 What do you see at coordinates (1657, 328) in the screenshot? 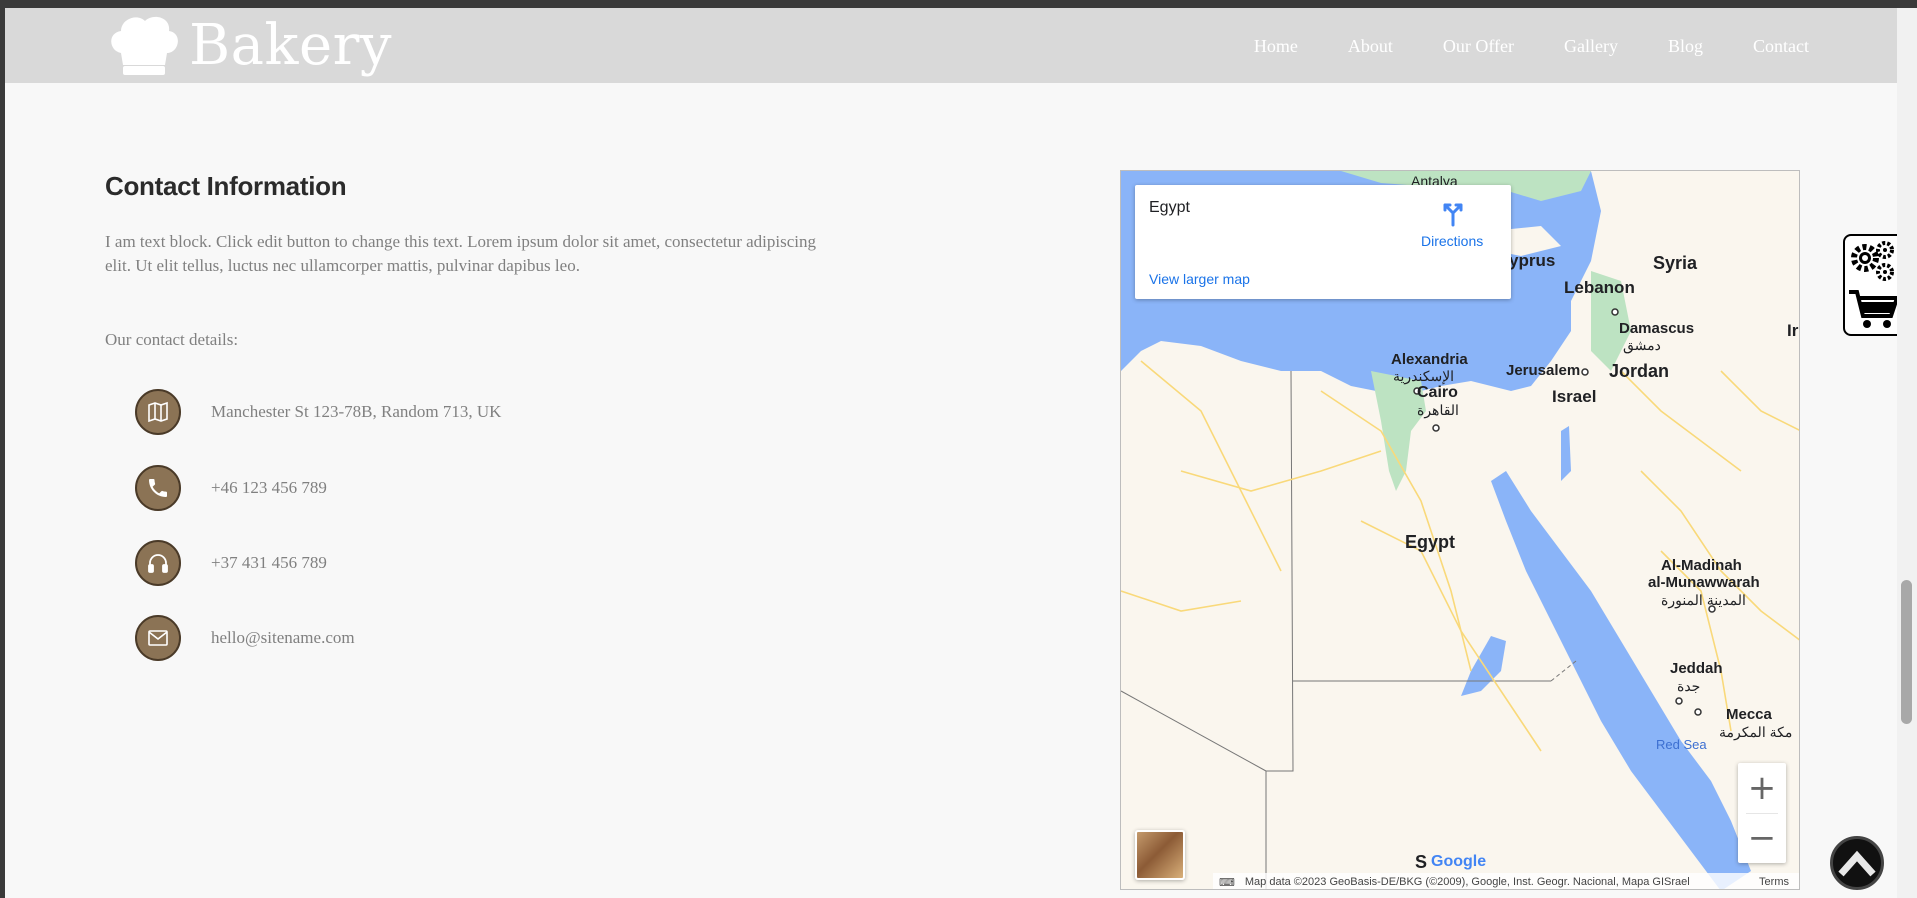
I see `map-label-damascus: Damascus` at bounding box center [1657, 328].